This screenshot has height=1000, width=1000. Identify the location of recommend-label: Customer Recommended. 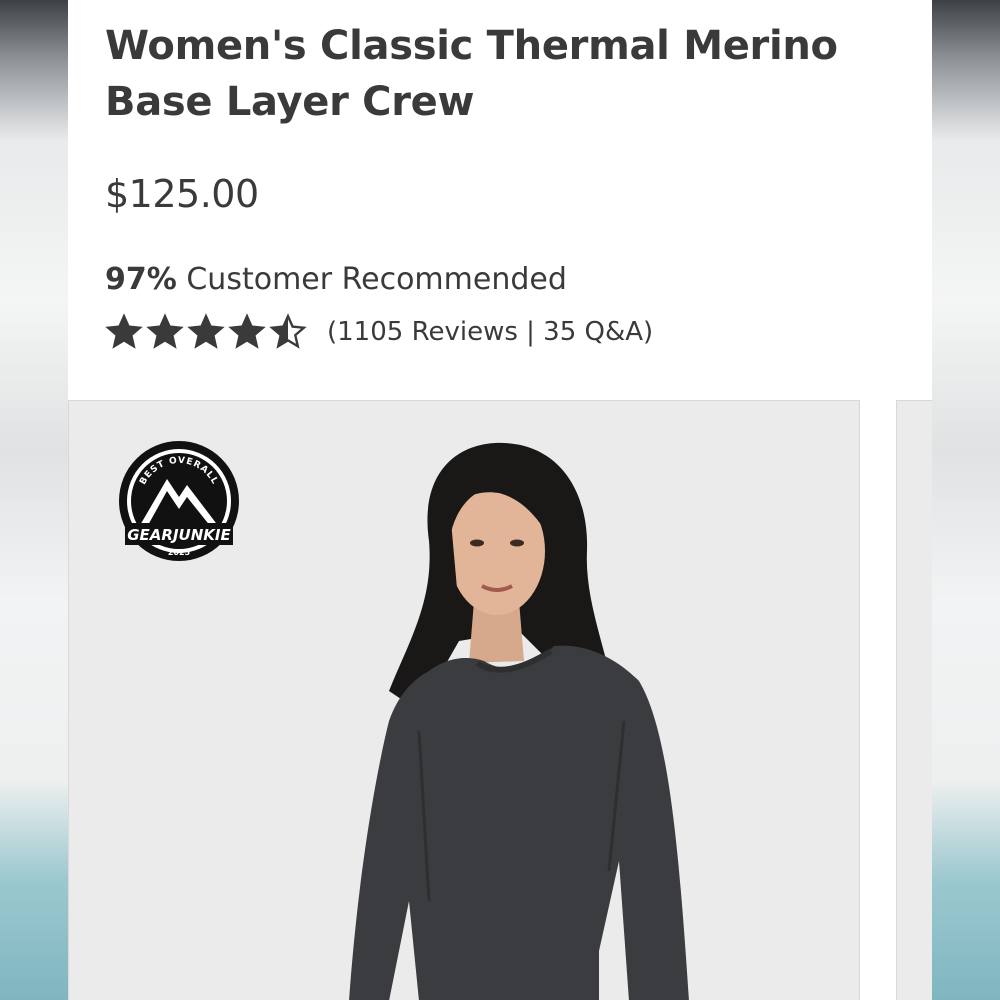
(376, 279).